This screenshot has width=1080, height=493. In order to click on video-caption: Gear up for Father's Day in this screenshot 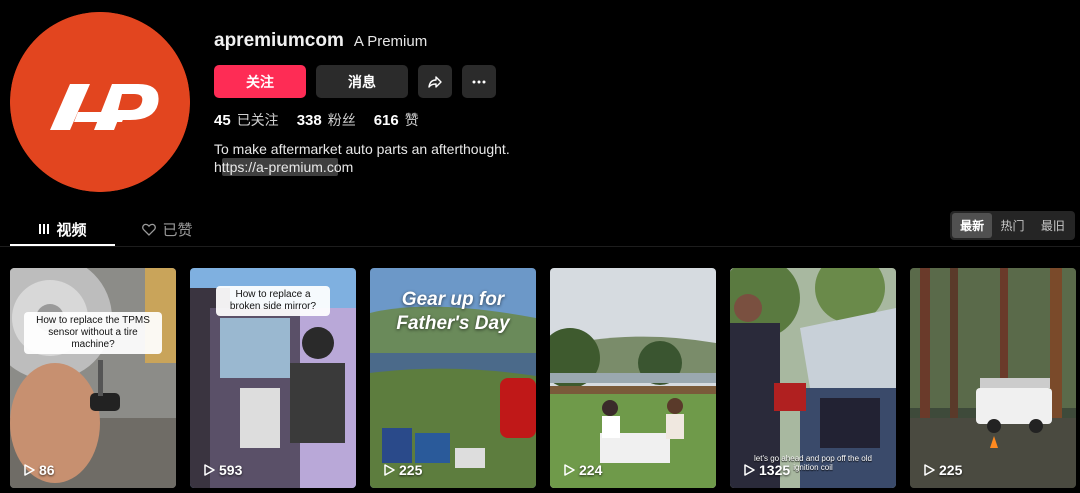, I will do `click(453, 311)`.